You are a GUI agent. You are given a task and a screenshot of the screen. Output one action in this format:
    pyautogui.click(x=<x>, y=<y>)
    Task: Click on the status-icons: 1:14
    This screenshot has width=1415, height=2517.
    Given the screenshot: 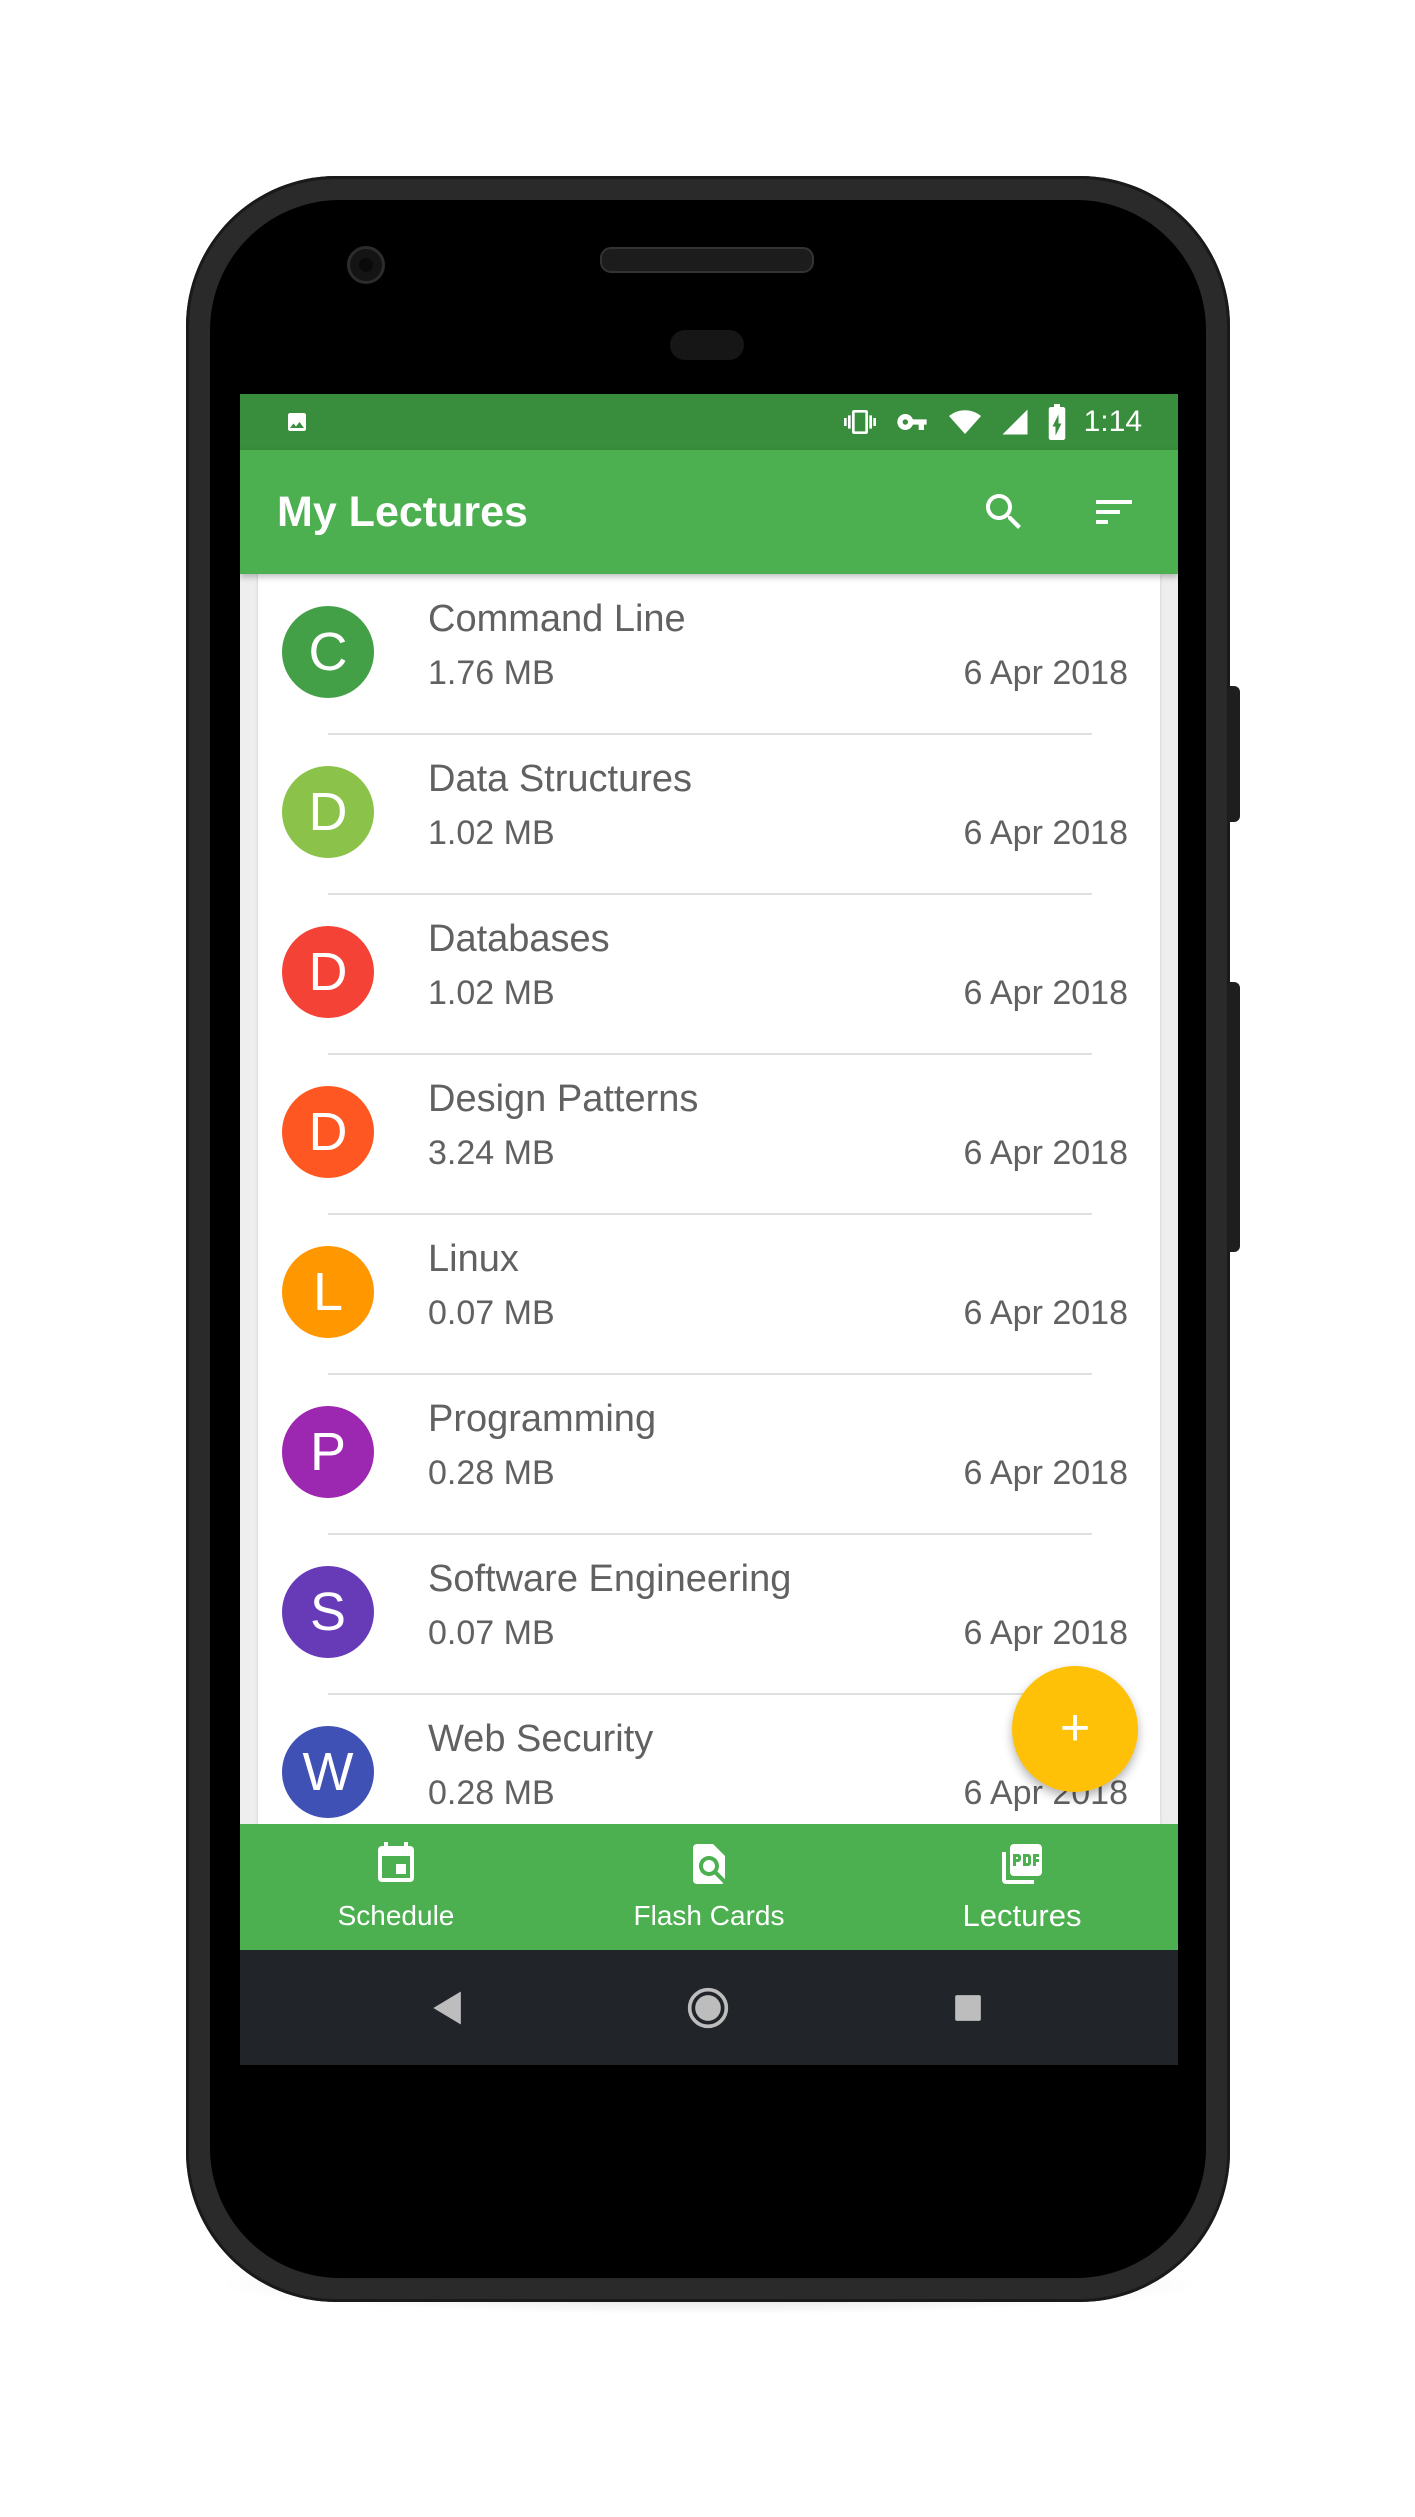 What is the action you would take?
    pyautogui.click(x=992, y=422)
    